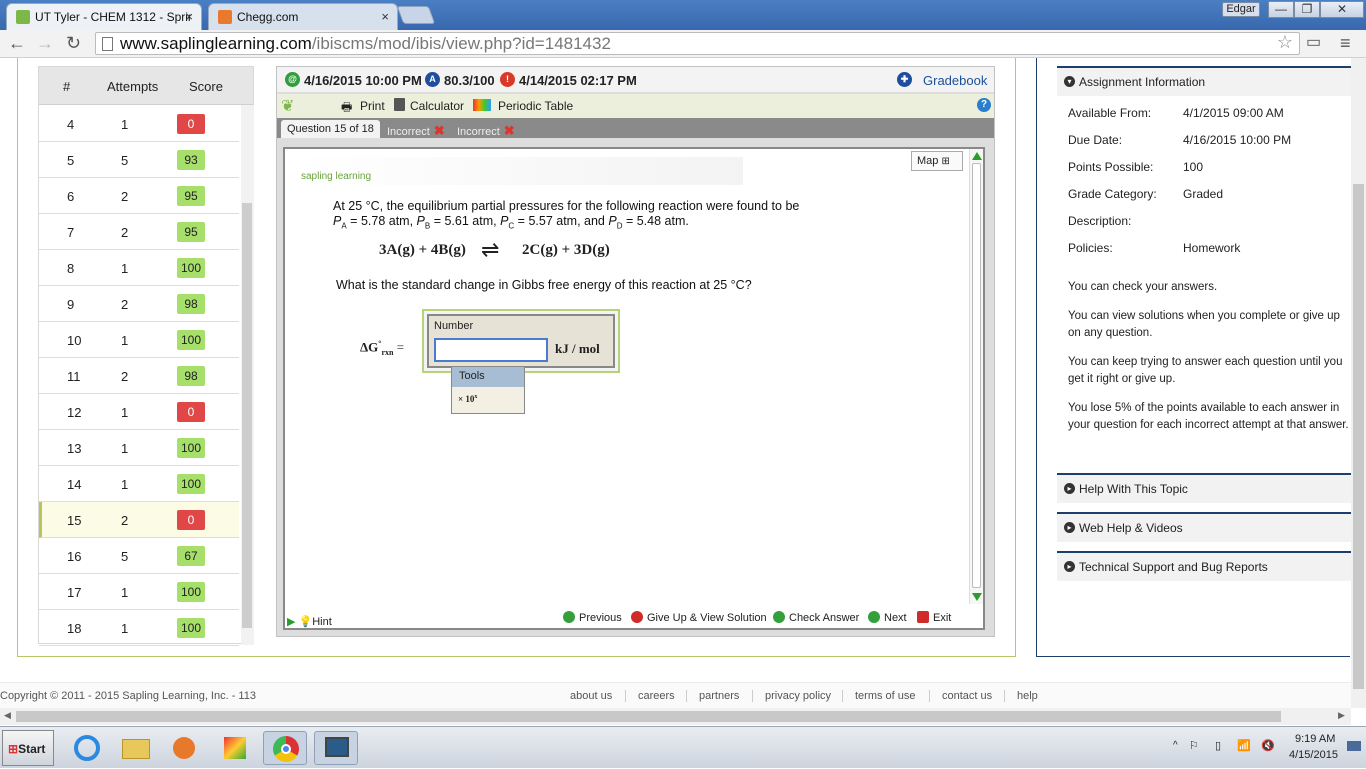  What do you see at coordinates (718, 696) in the screenshot?
I see `footer-link-partners: partners` at bounding box center [718, 696].